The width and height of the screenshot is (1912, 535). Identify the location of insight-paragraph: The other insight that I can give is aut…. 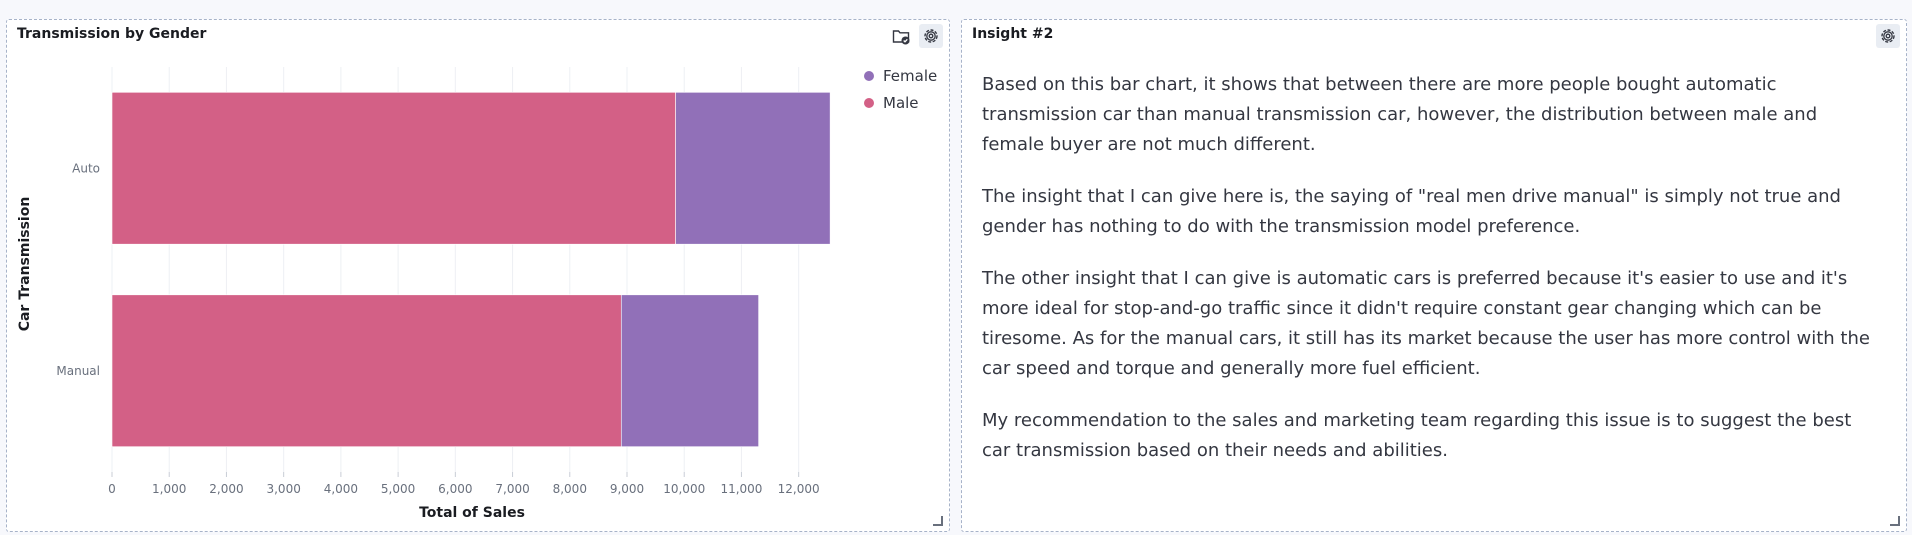
(1426, 323).